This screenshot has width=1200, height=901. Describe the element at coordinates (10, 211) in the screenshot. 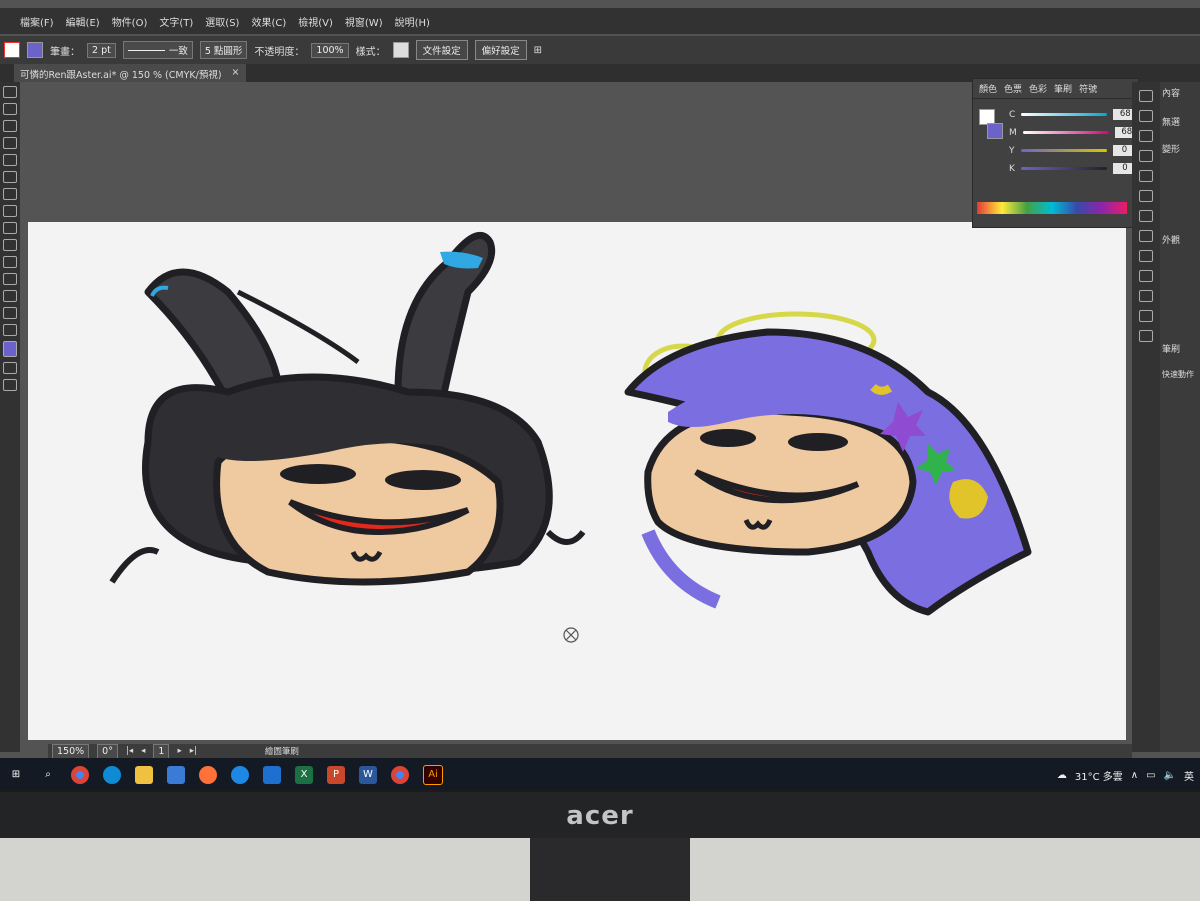

I see `rotate-tool-icon` at that location.